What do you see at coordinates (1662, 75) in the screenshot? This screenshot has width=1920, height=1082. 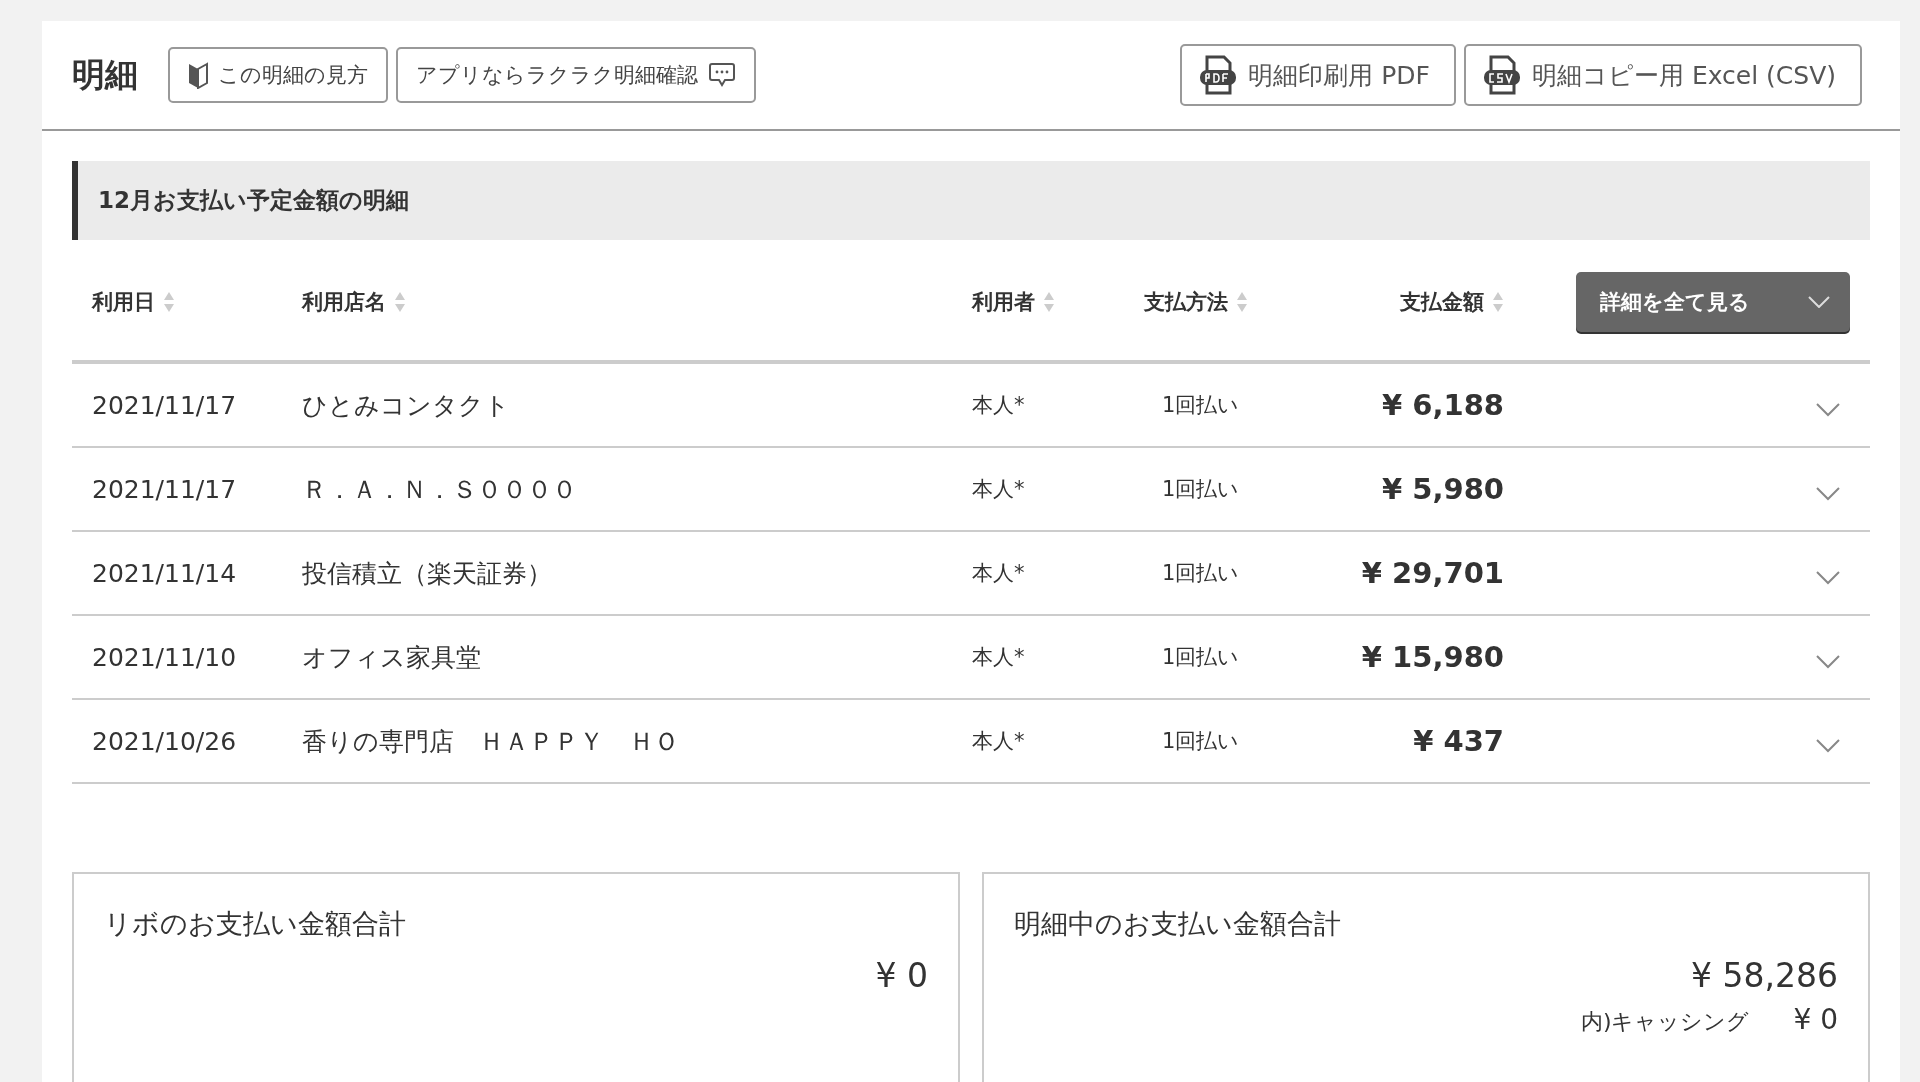 I see `download-button: 明細コピー用 Excel (CSV)` at bounding box center [1662, 75].